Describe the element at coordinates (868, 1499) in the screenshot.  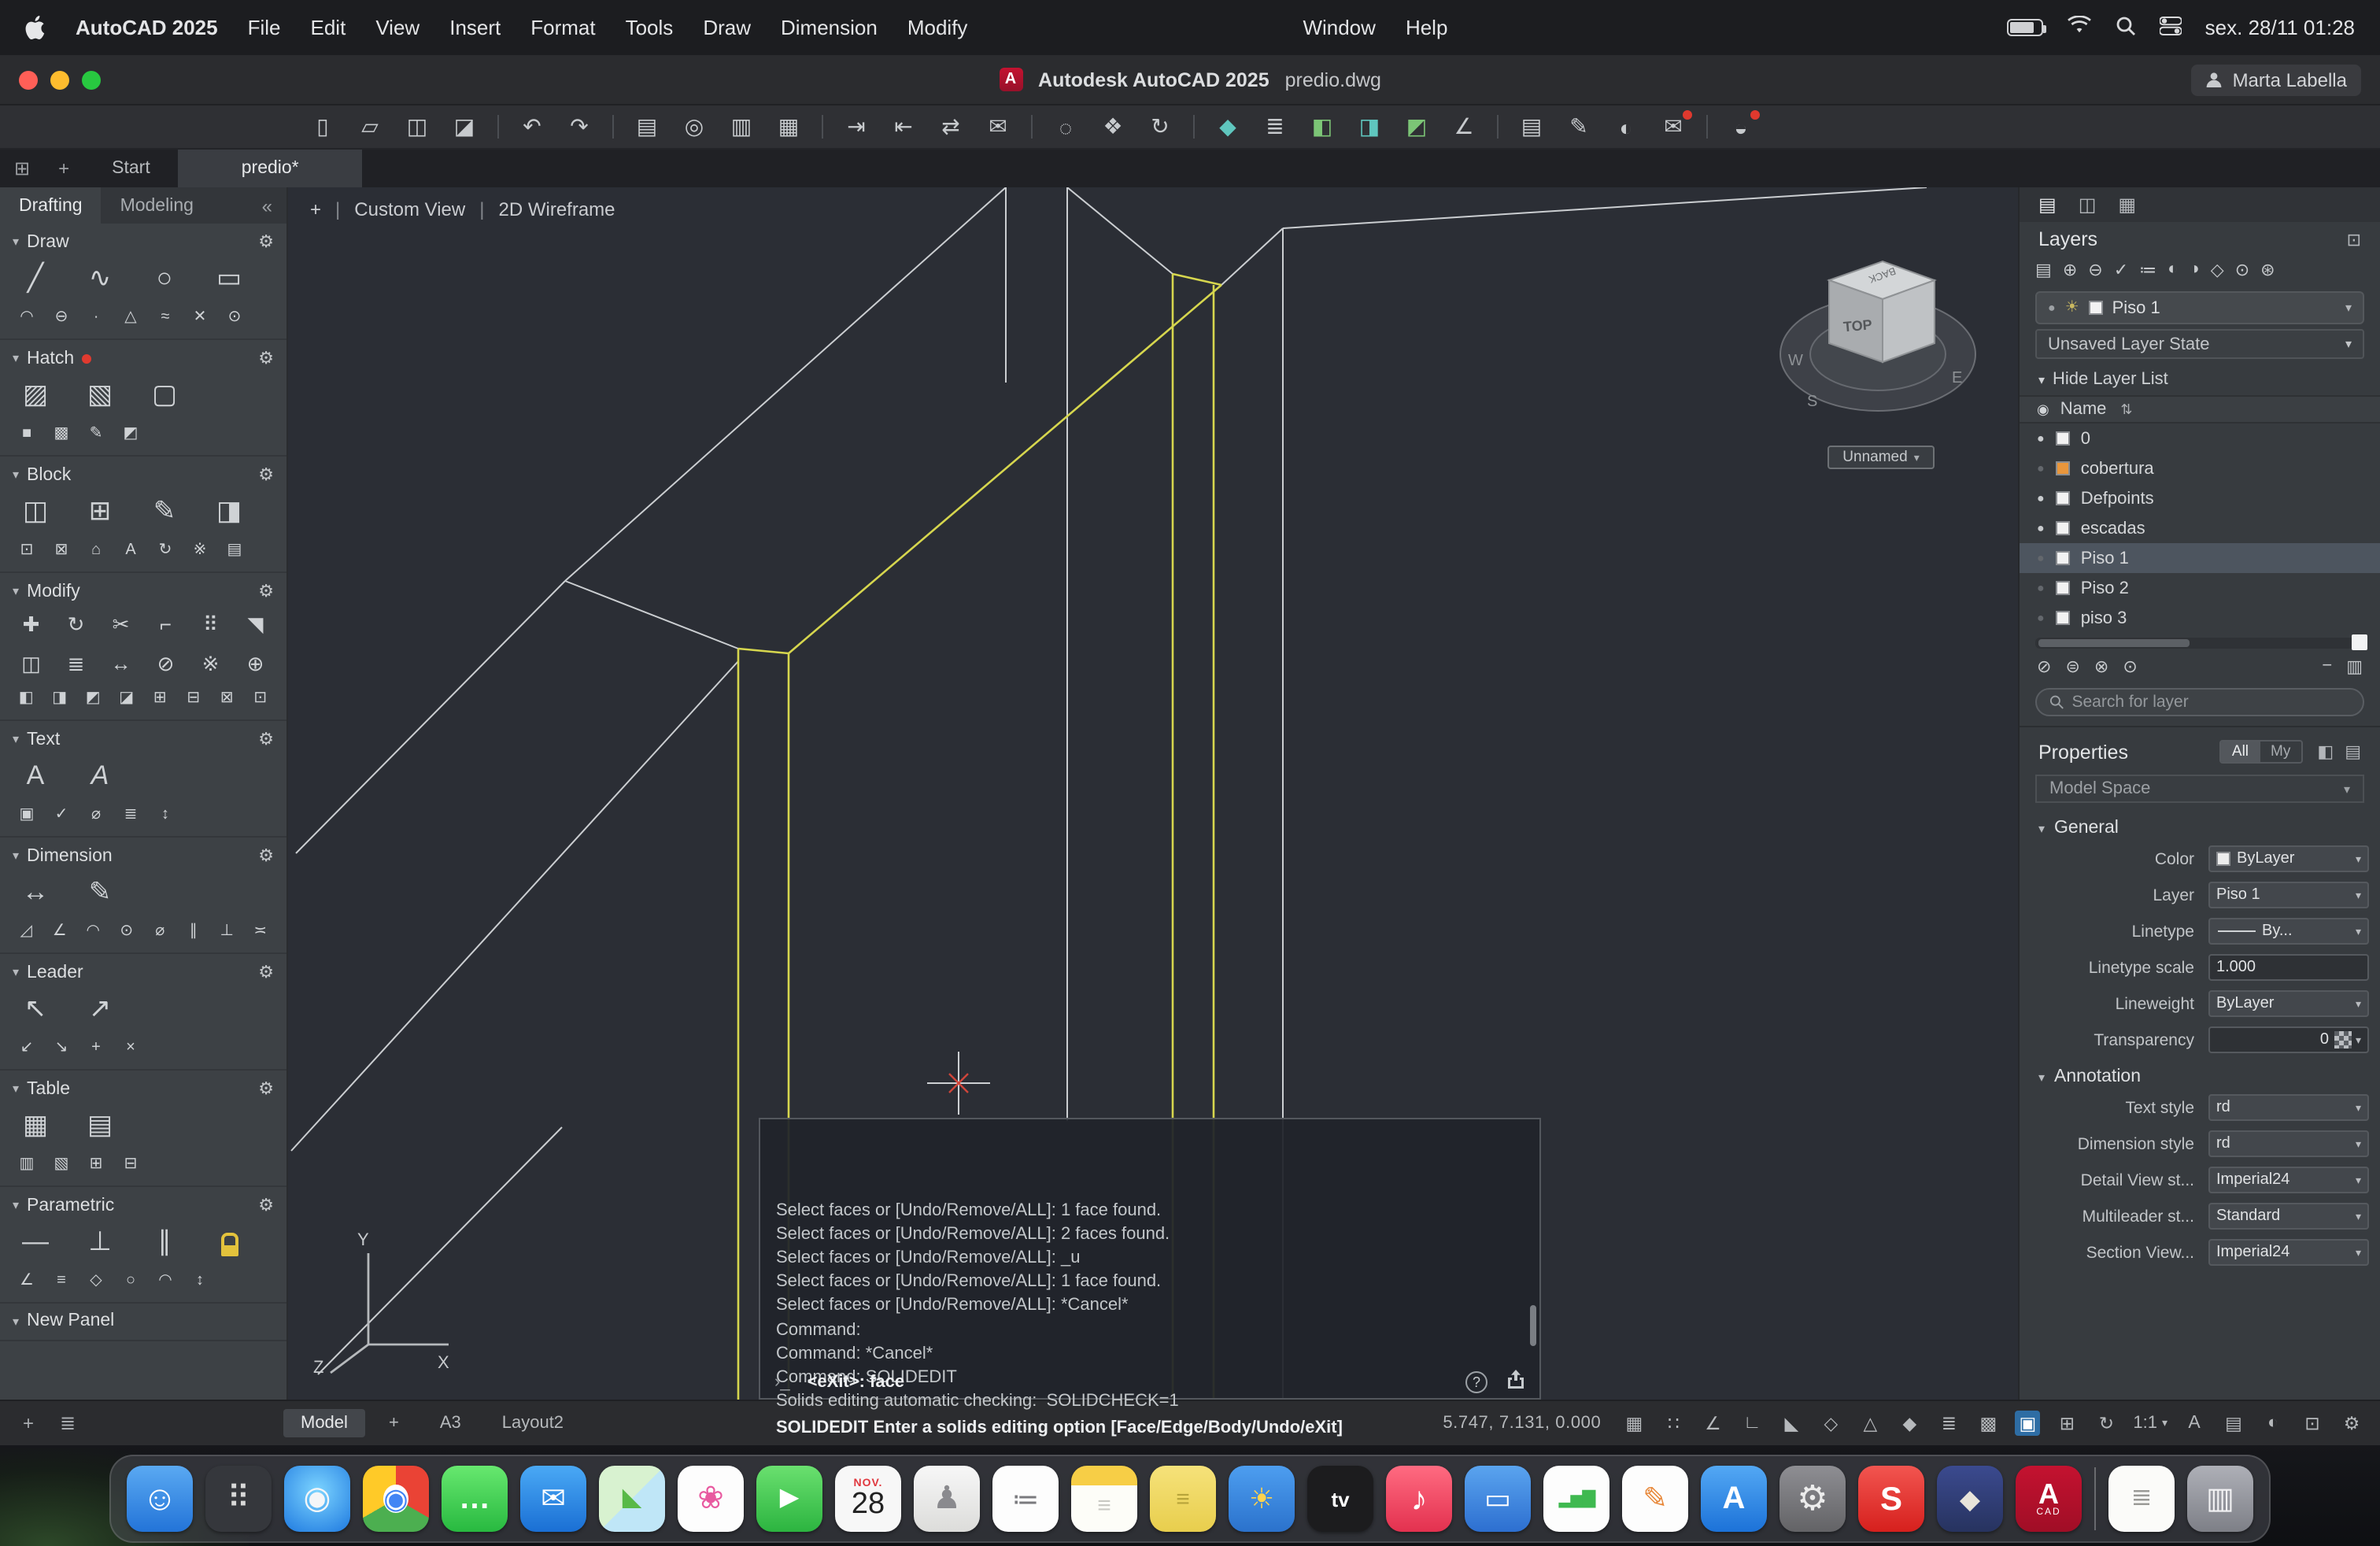
I see `dock-calendar: NOV. 28` at that location.